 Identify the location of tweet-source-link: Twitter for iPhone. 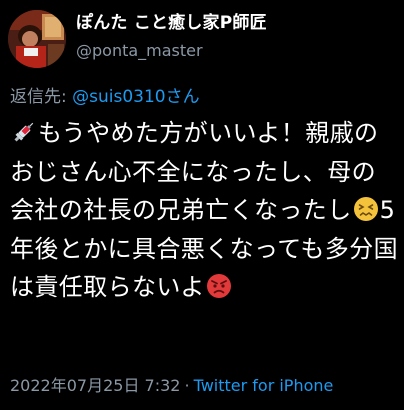
(264, 385).